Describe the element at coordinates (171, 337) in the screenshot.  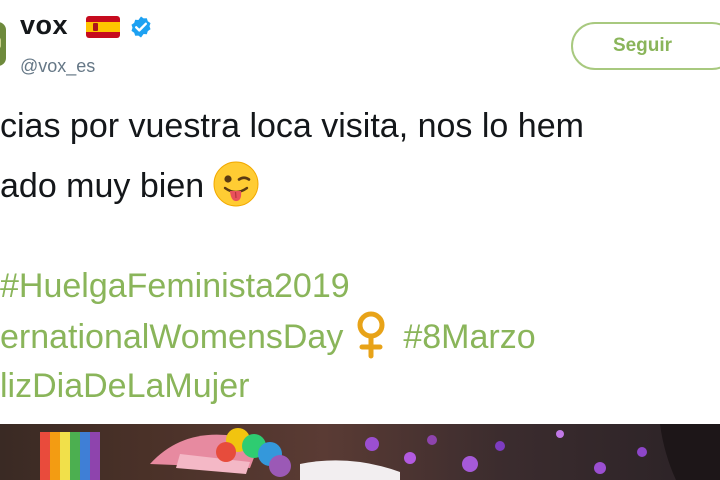
I see `hashtag-international-womens-day: ernationalWomensDay` at that location.